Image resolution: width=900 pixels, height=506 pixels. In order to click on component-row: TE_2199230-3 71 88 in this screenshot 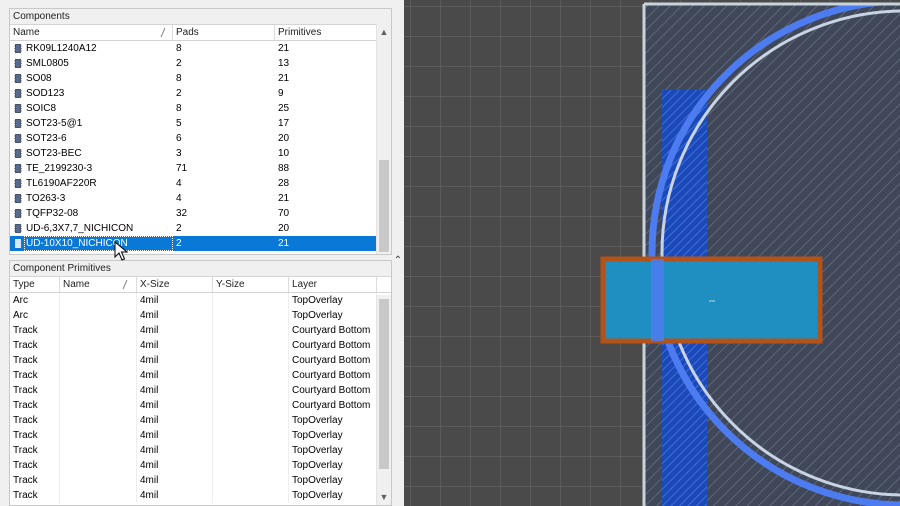, I will do `click(193, 168)`.